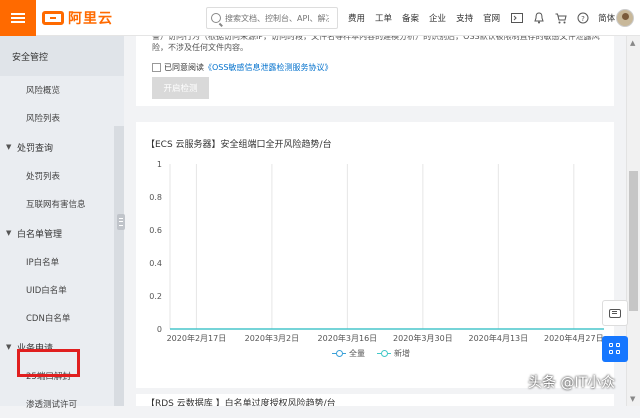 Image resolution: width=640 pixels, height=418 pixels. Describe the element at coordinates (499, 338) in the screenshot. I see `x-tick-label: 2020年4月13日` at that location.